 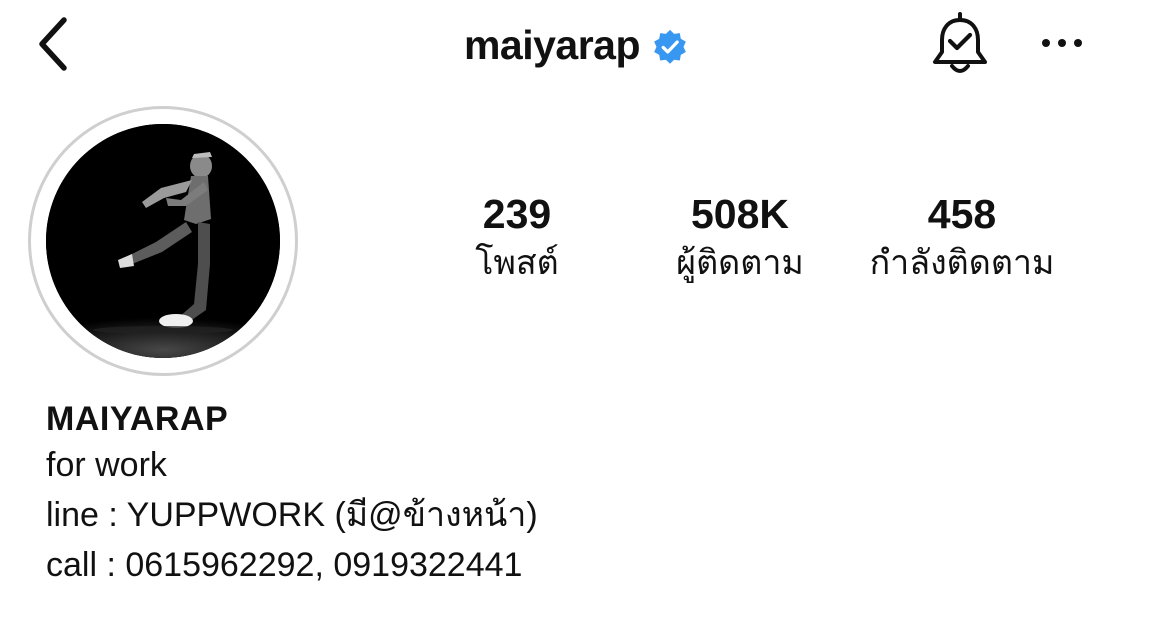 I want to click on avatar, so click(x=163, y=241).